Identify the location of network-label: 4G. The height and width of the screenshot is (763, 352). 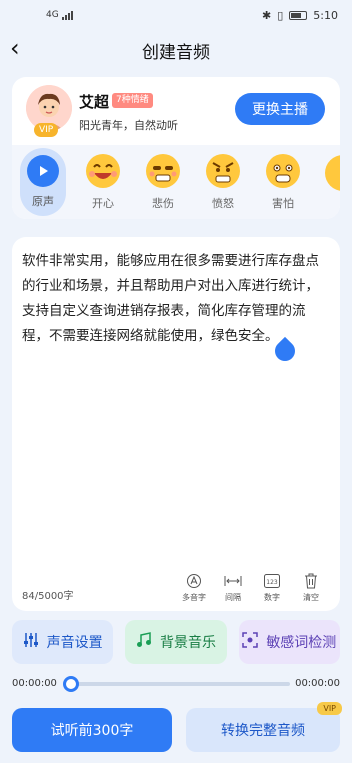
(52, 15).